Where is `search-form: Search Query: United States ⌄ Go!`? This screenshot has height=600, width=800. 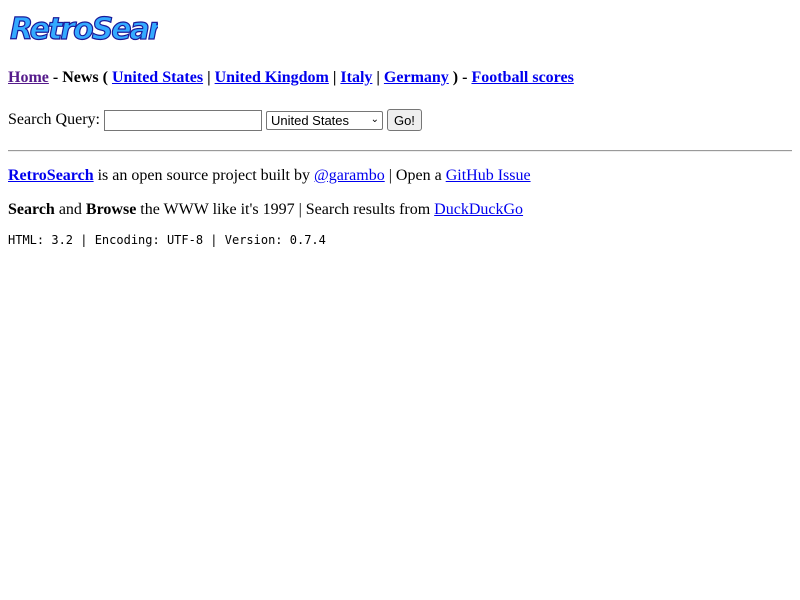 search-form: Search Query: United States ⌄ Go! is located at coordinates (400, 120).